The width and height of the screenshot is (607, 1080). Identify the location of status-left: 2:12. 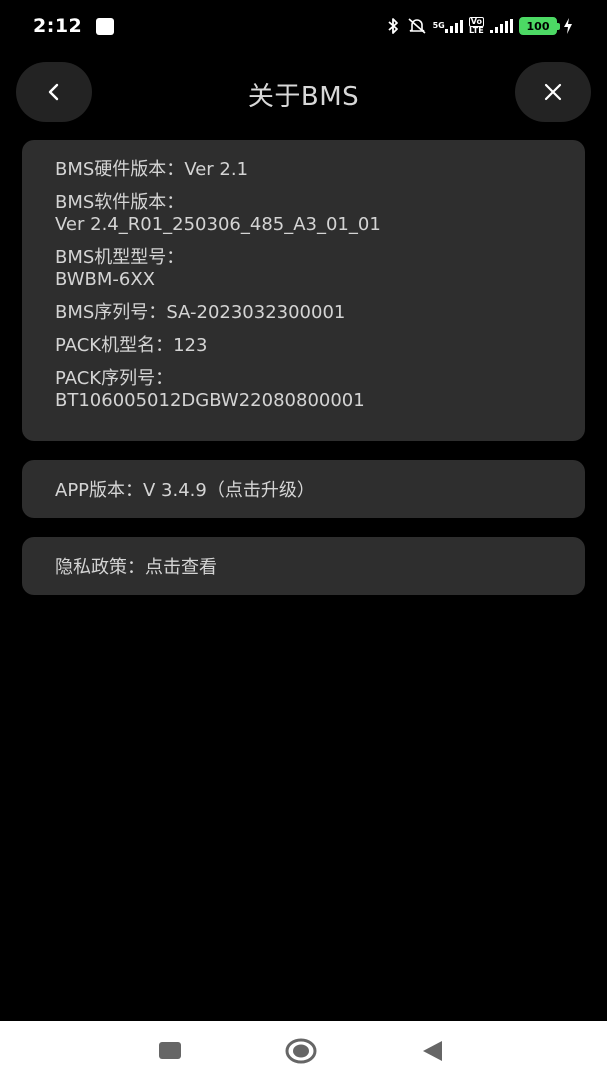
(74, 26).